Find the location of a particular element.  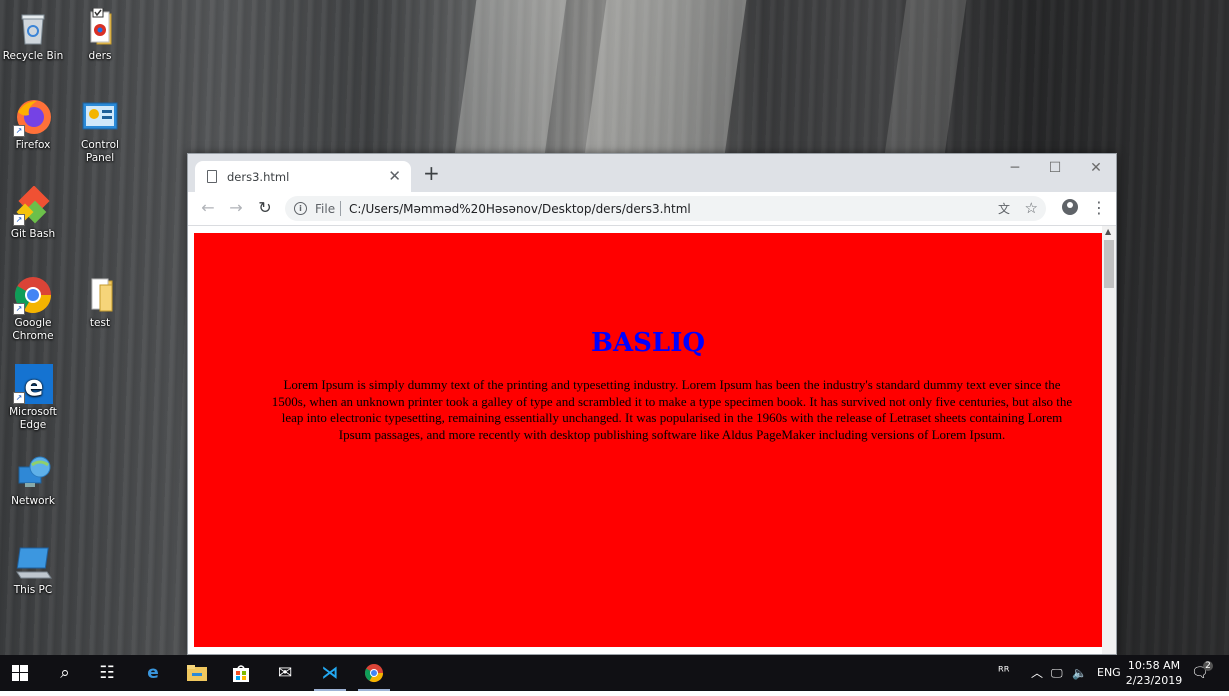

tab-title: ders3.html is located at coordinates (258, 177).